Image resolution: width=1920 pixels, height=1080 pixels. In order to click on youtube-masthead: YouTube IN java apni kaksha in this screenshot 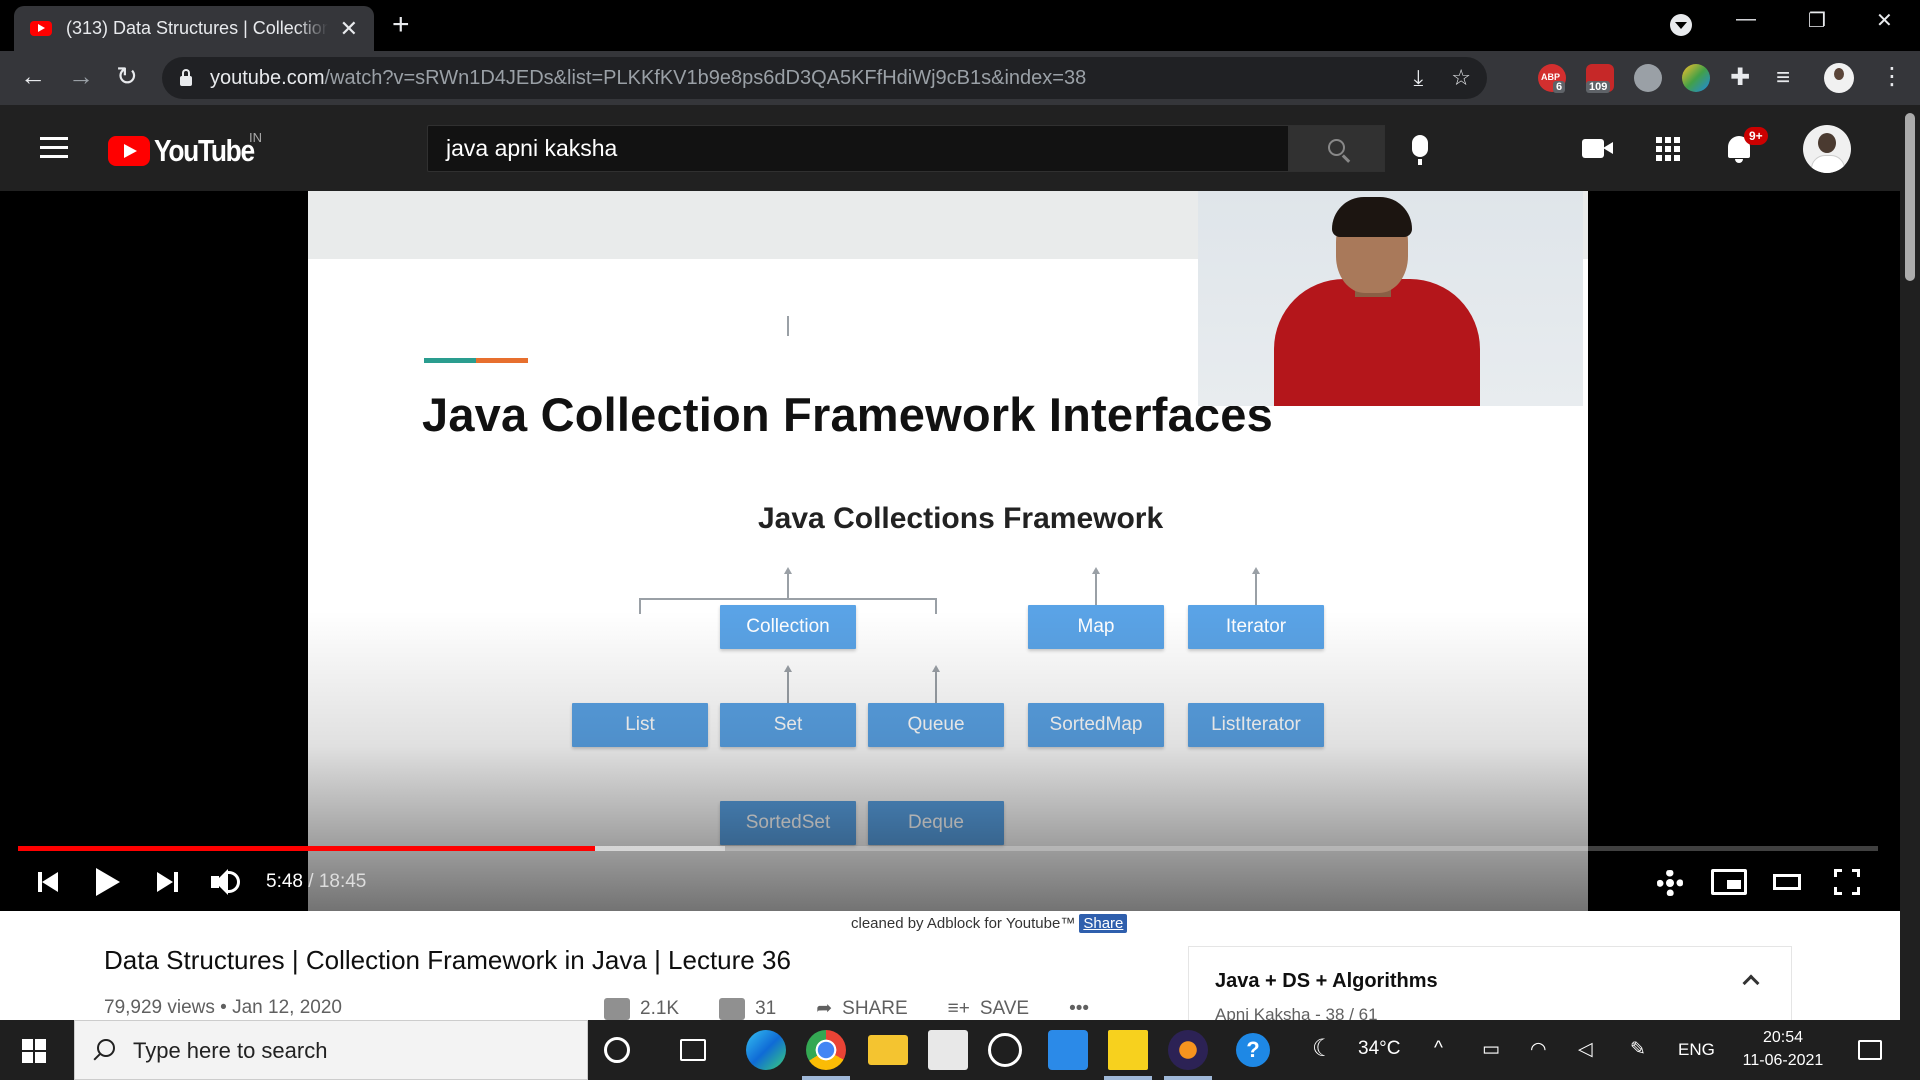, I will do `click(950, 148)`.